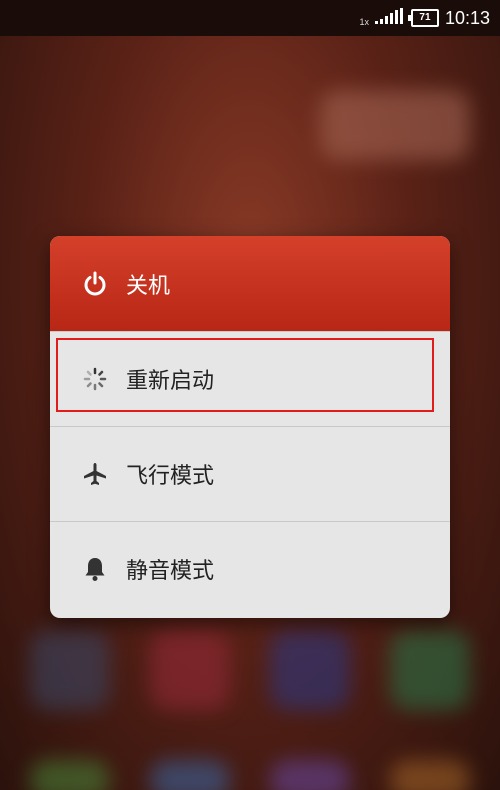 This screenshot has height=790, width=500. I want to click on bell-icon, so click(95, 569).